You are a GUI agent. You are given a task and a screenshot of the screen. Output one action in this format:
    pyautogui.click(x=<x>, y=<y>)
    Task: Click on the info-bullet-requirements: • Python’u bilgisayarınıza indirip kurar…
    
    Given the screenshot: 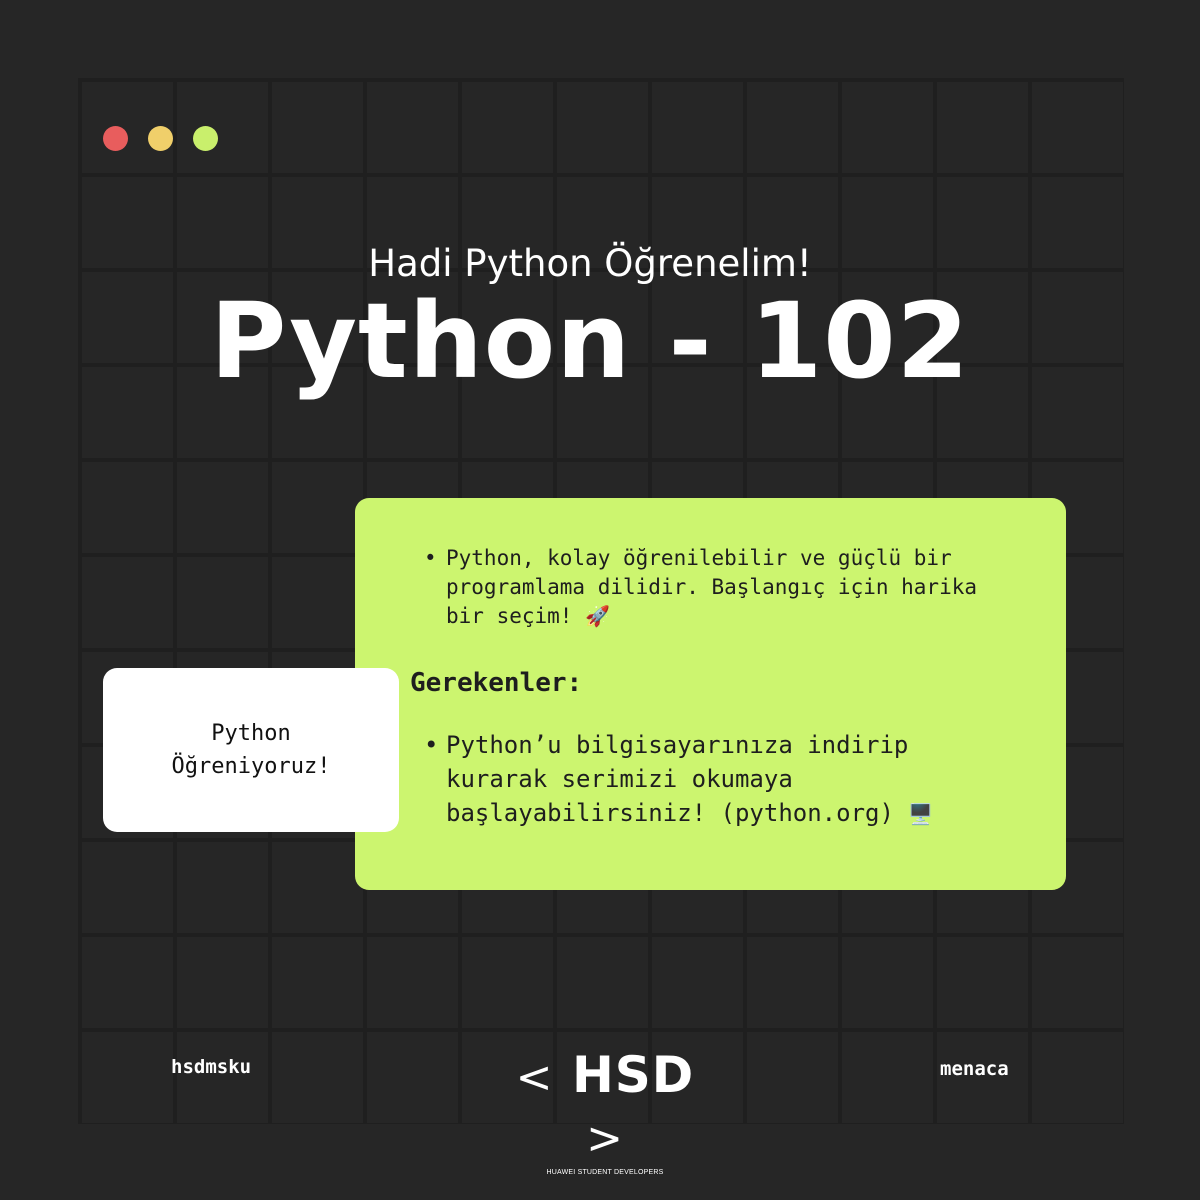 What is the action you would take?
    pyautogui.click(x=704, y=779)
    